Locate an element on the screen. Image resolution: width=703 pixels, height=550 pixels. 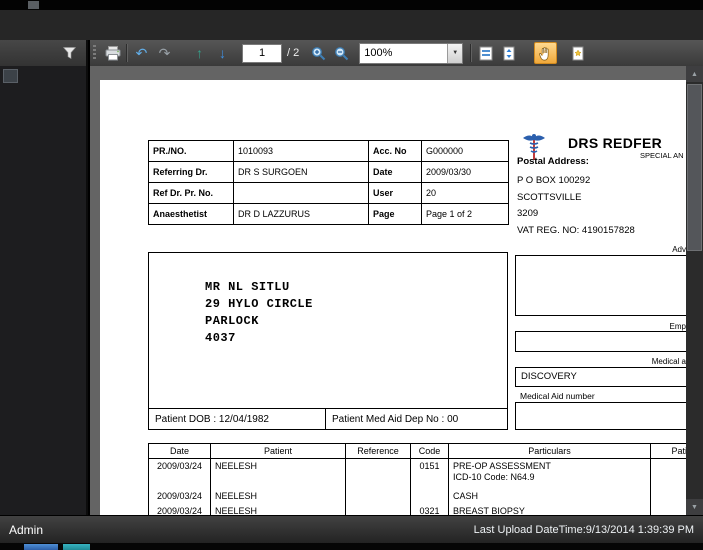
employer-box is located at coordinates (600, 341).